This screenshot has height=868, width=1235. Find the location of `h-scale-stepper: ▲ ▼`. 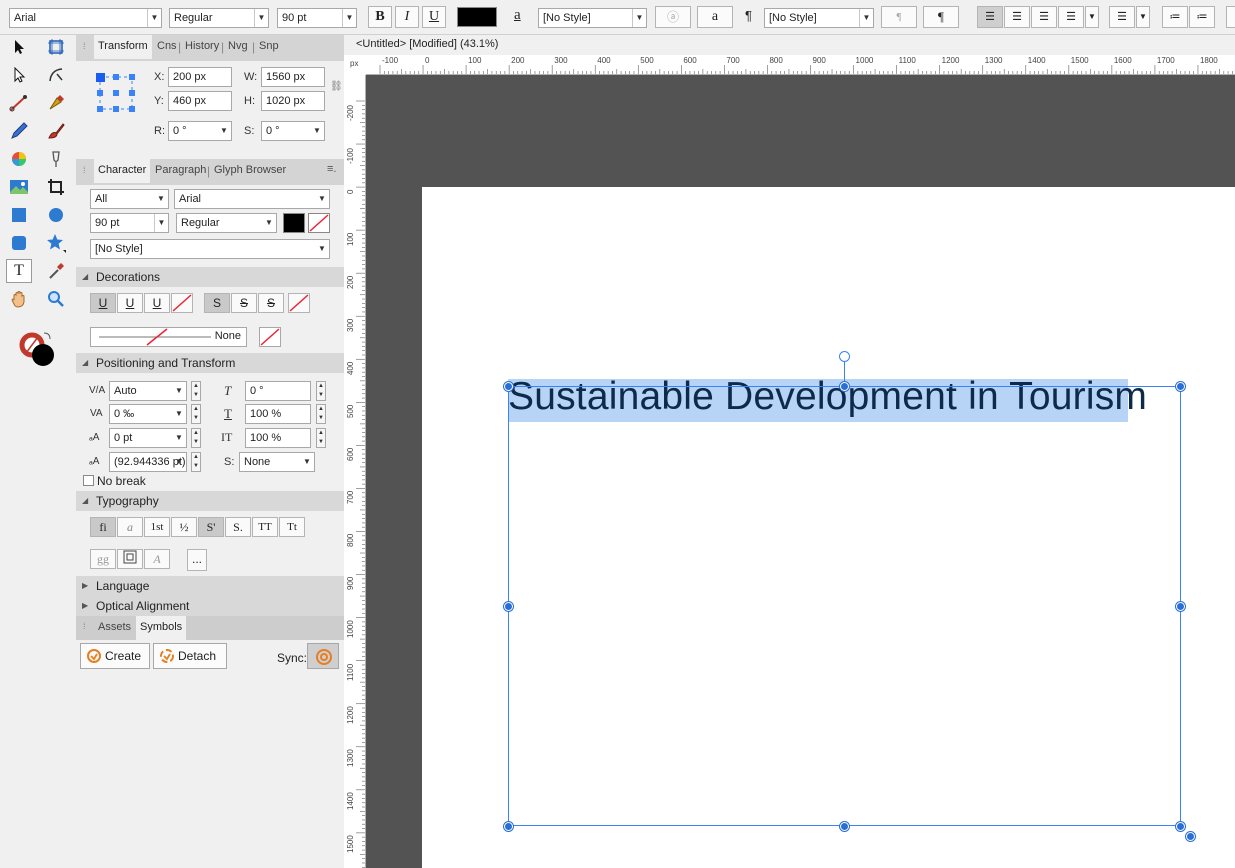

h-scale-stepper: ▲ ▼ is located at coordinates (321, 414).